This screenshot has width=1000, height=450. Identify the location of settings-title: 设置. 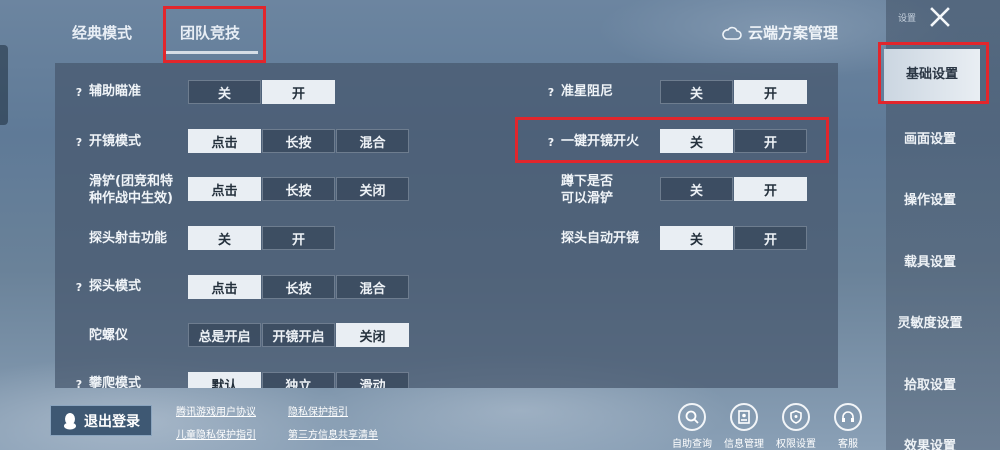
(907, 19).